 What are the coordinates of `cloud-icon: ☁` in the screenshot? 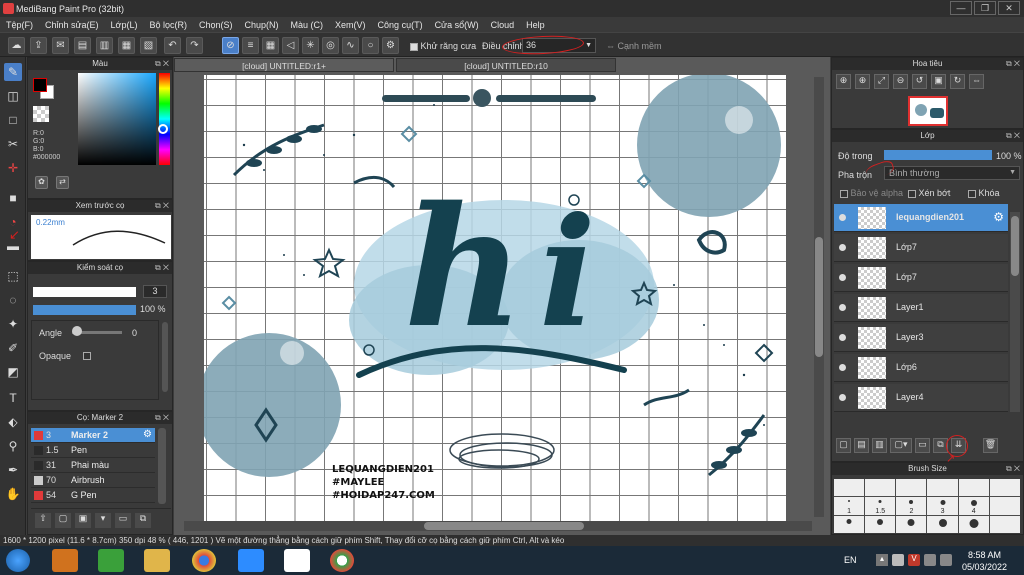 It's located at (16, 45).